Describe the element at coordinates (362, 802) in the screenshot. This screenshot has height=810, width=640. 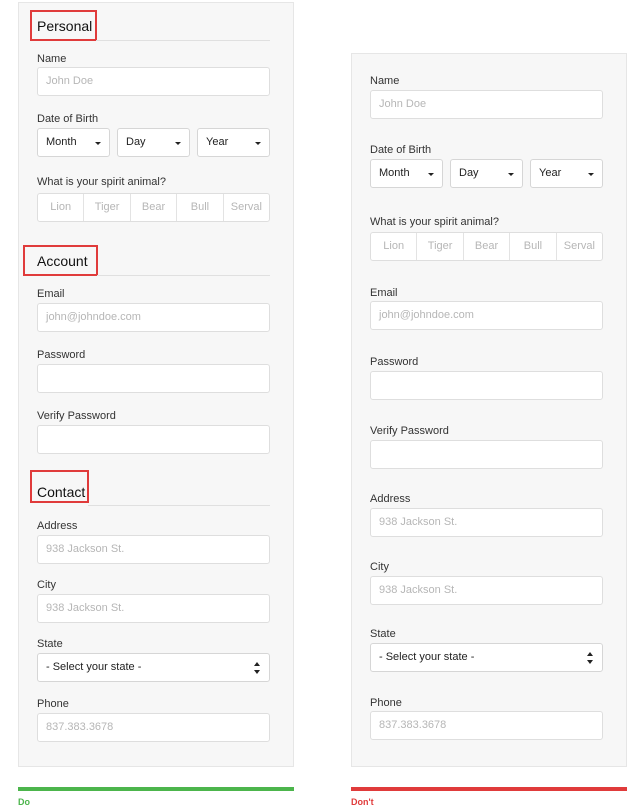
I see `dont-caption: Don't` at that location.